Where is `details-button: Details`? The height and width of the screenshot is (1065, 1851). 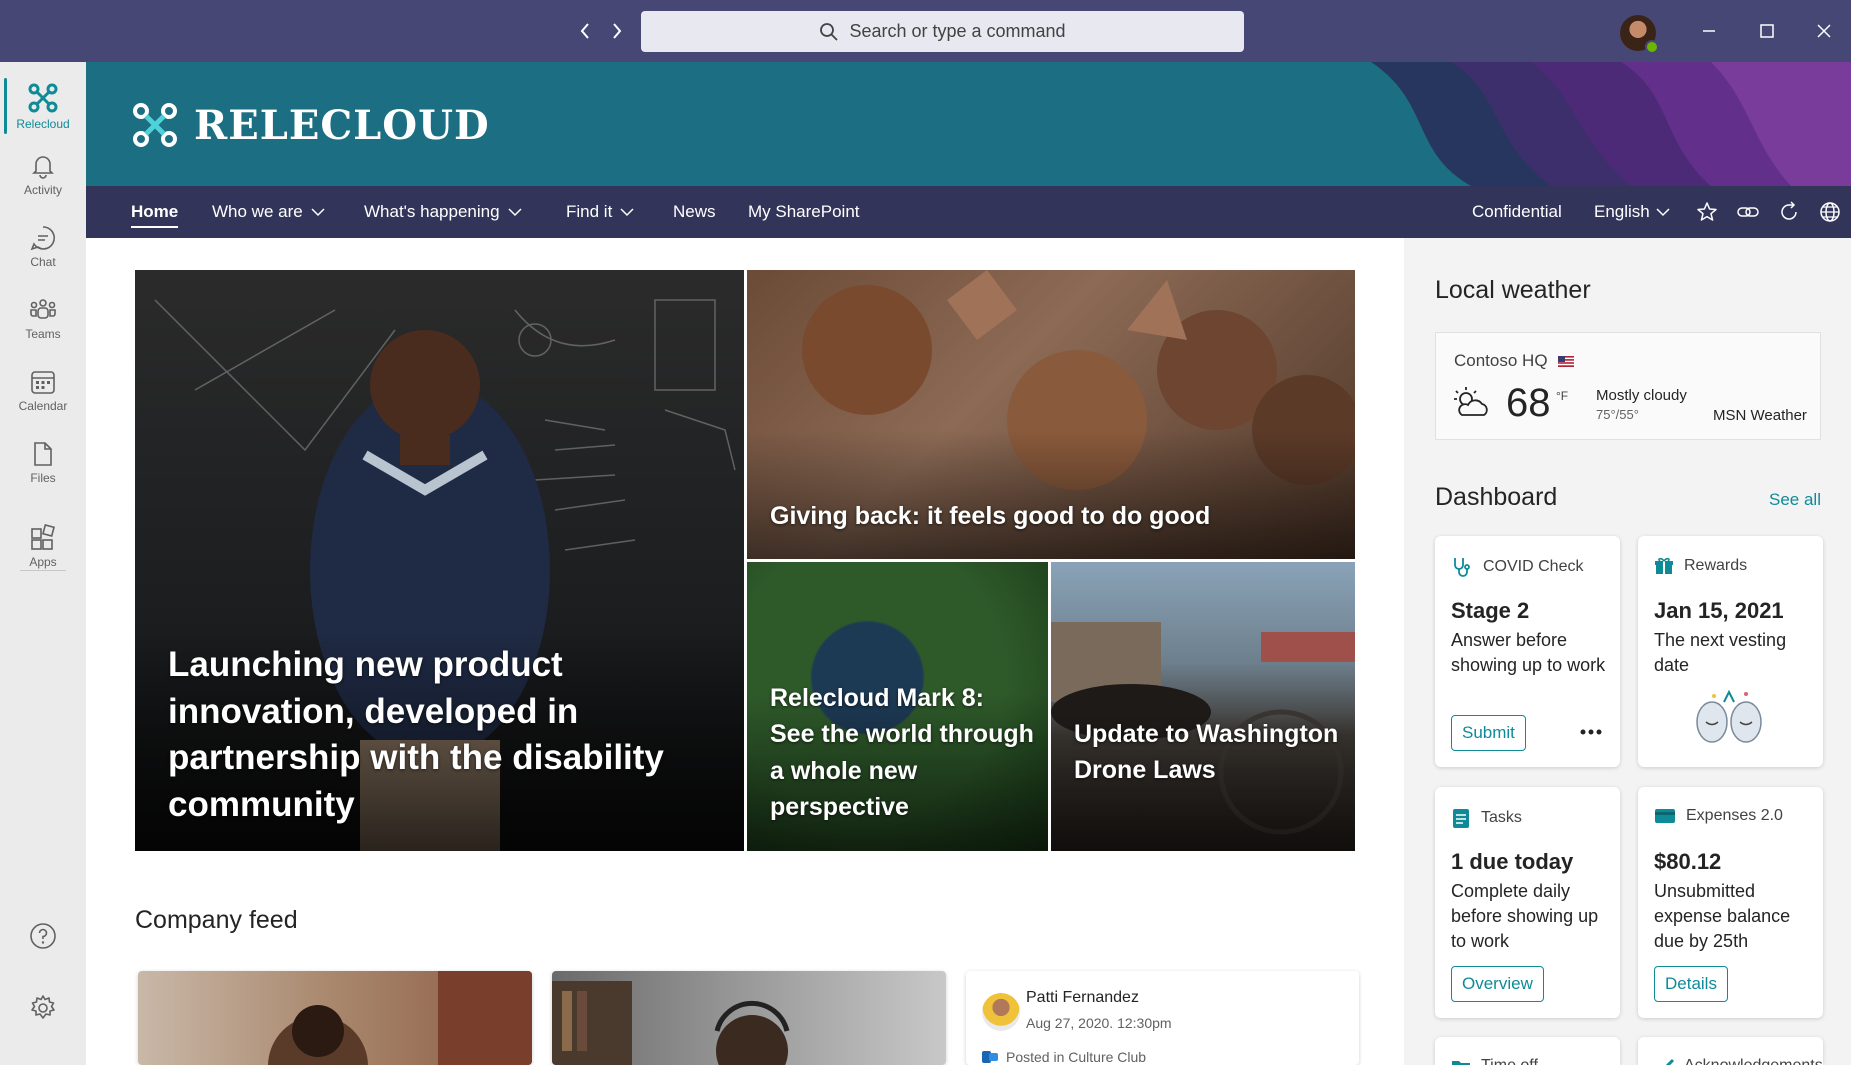 details-button: Details is located at coordinates (1691, 984).